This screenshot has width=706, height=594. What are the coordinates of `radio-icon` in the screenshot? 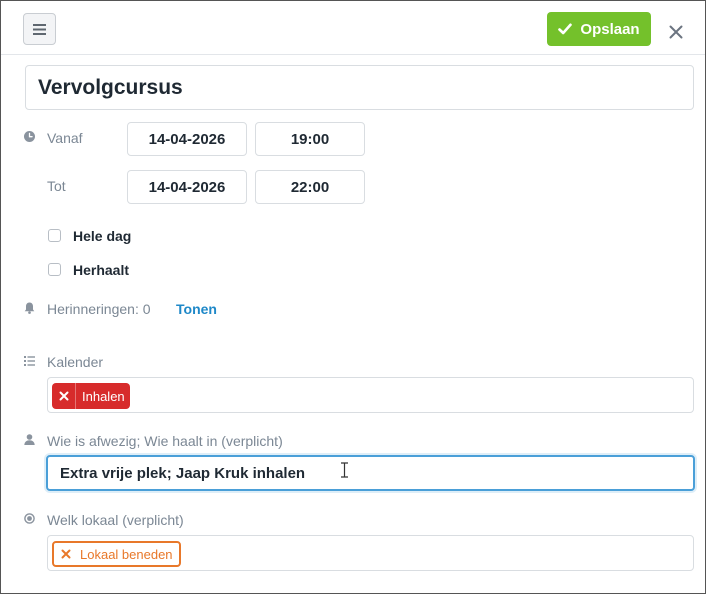 It's located at (29, 518).